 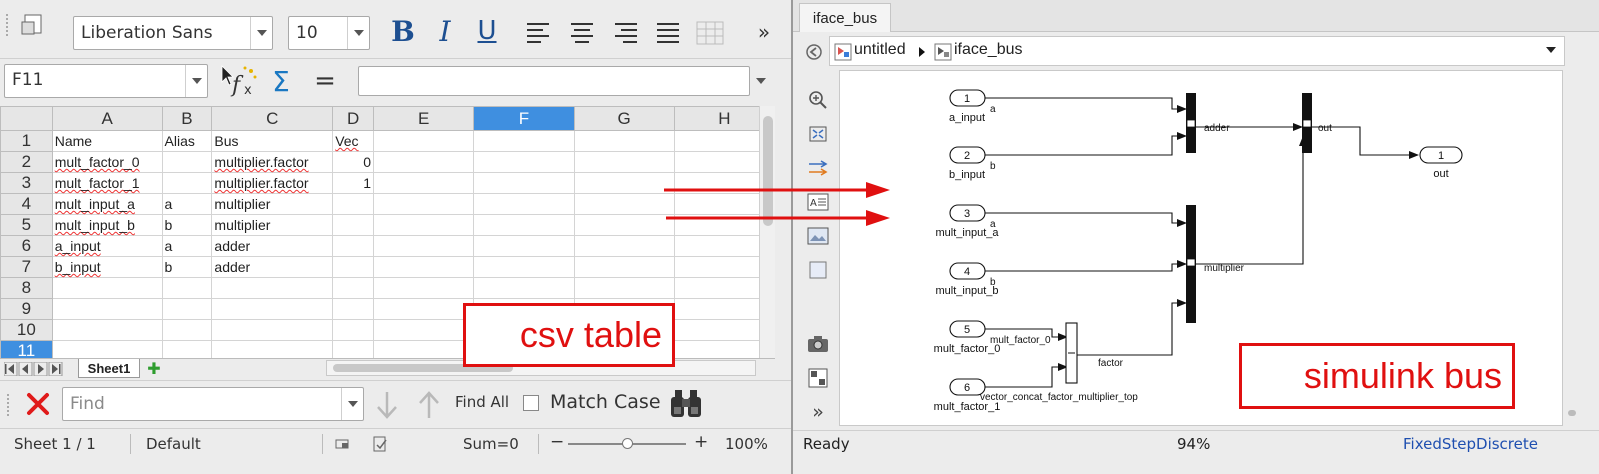 What do you see at coordinates (26, 246) in the screenshot?
I see `row-header: 6` at bounding box center [26, 246].